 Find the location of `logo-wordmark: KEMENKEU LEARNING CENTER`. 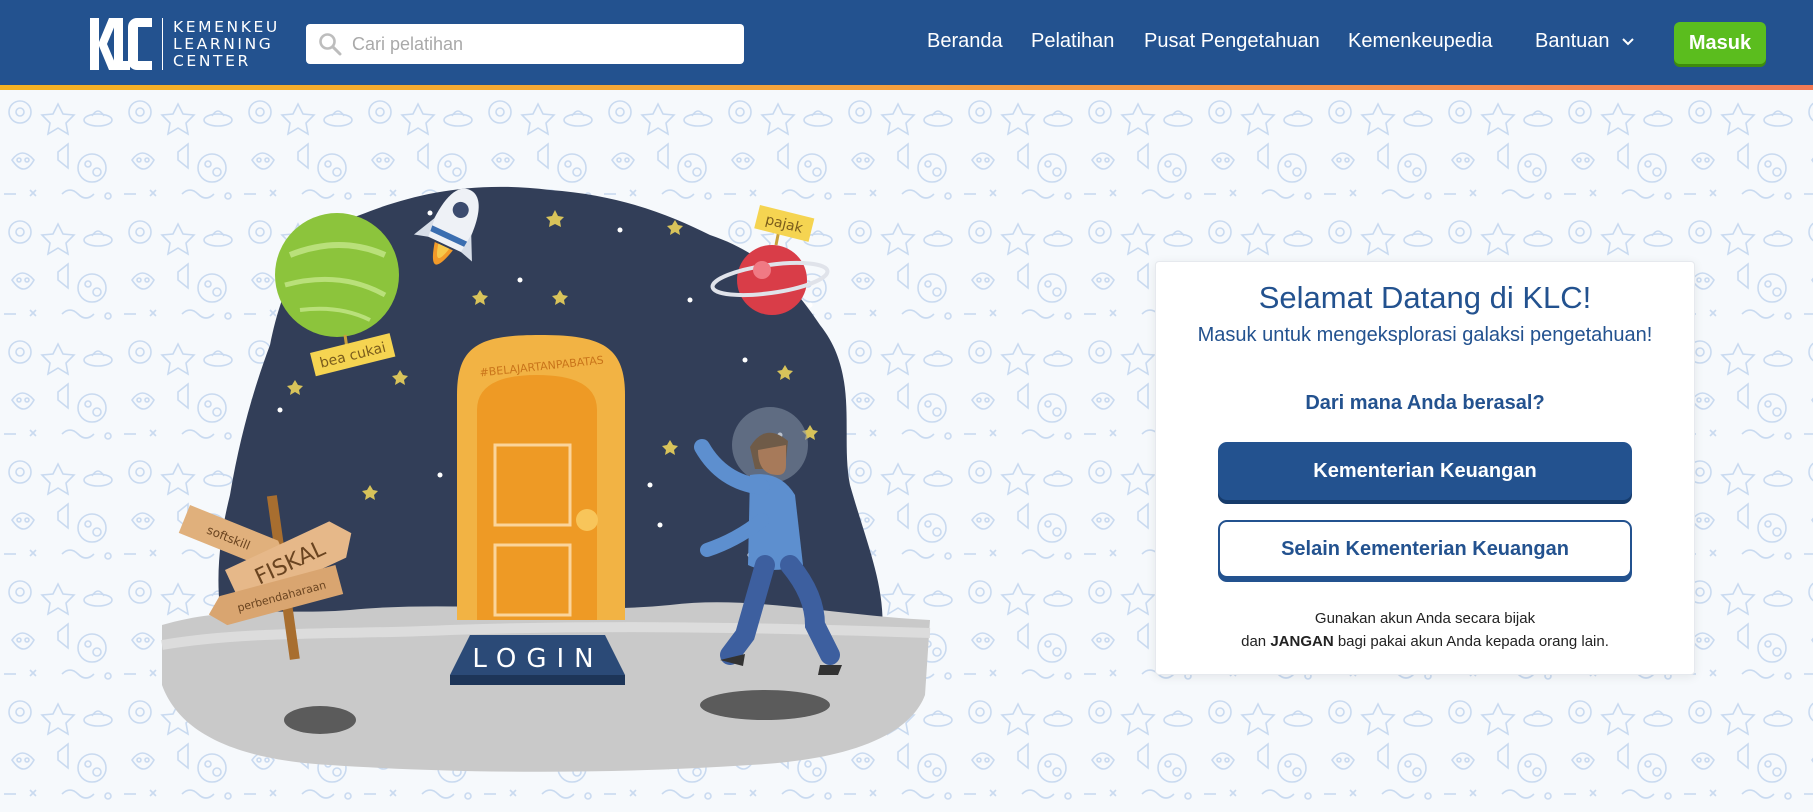

logo-wordmark: KEMENKEU LEARNING CENTER is located at coordinates (226, 43).